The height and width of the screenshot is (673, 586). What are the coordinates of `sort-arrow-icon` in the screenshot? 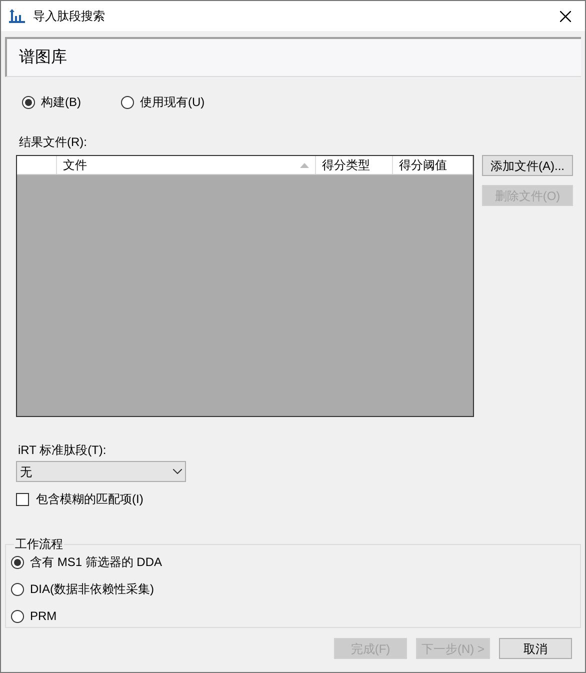 It's located at (304, 165).